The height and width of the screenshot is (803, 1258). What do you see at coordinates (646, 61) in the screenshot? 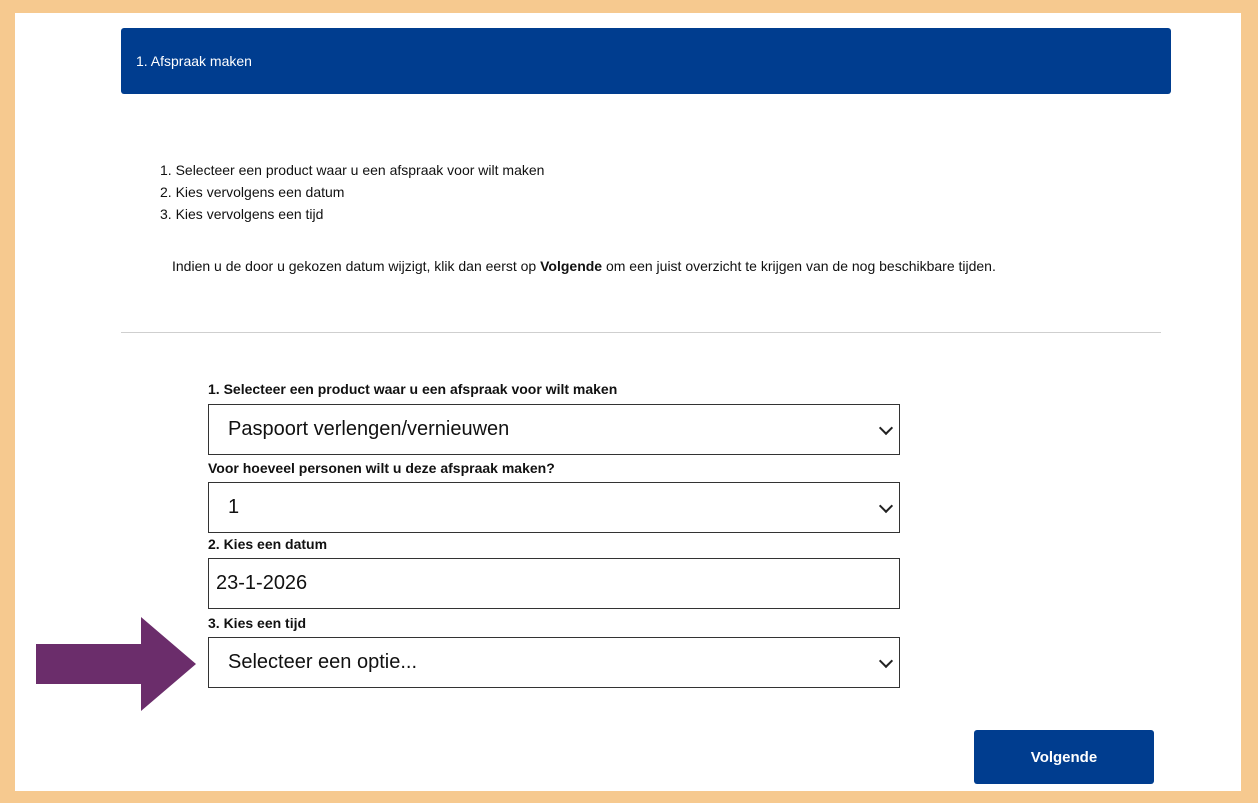
I see `section-header: 1. Afspraak maken` at bounding box center [646, 61].